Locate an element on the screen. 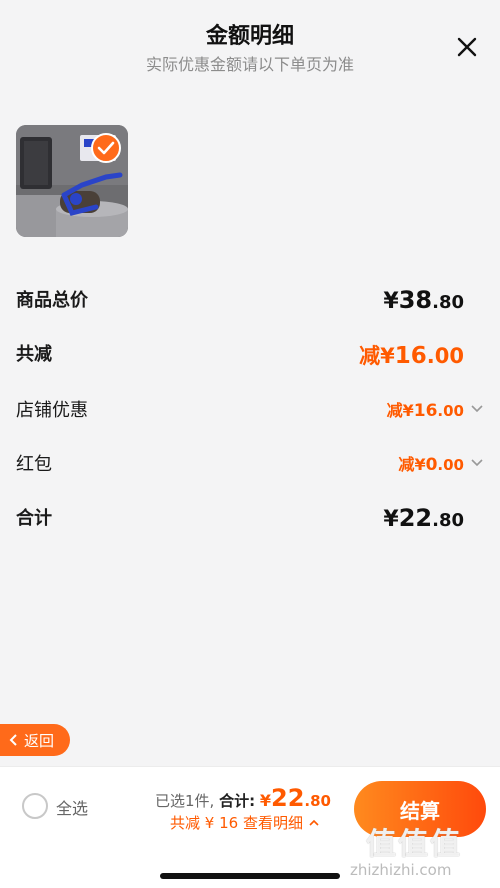  row-goods-total: 商品总价 ¥38.80 is located at coordinates (250, 302).